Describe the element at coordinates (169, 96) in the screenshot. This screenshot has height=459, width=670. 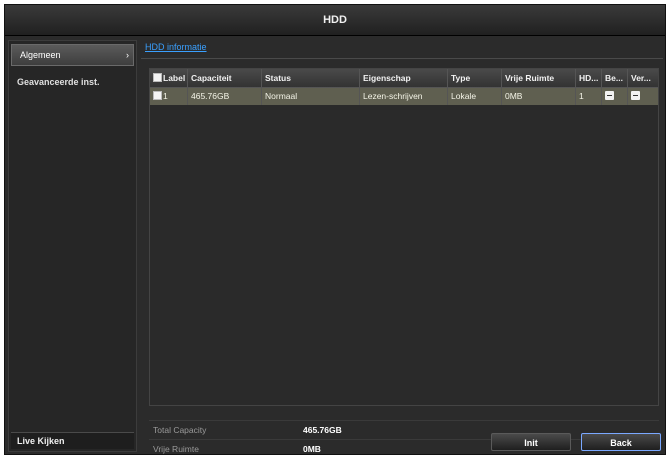
I see `cell-label: 1` at that location.